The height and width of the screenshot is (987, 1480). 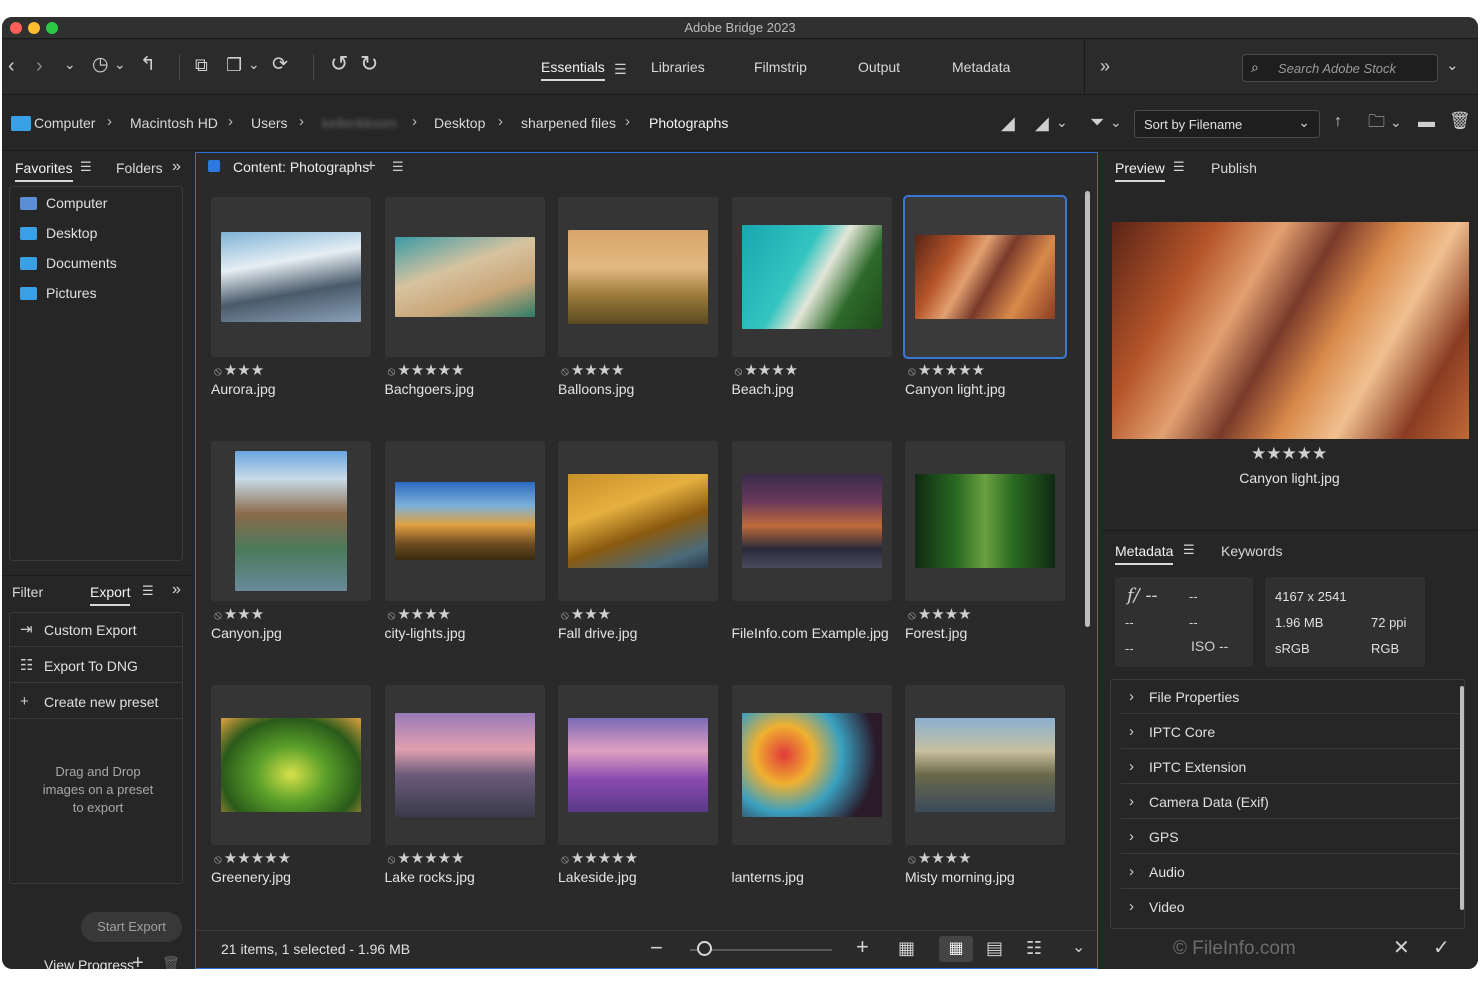 I want to click on breadcrumb-user-folder: kellenbloom, so click(x=359, y=123).